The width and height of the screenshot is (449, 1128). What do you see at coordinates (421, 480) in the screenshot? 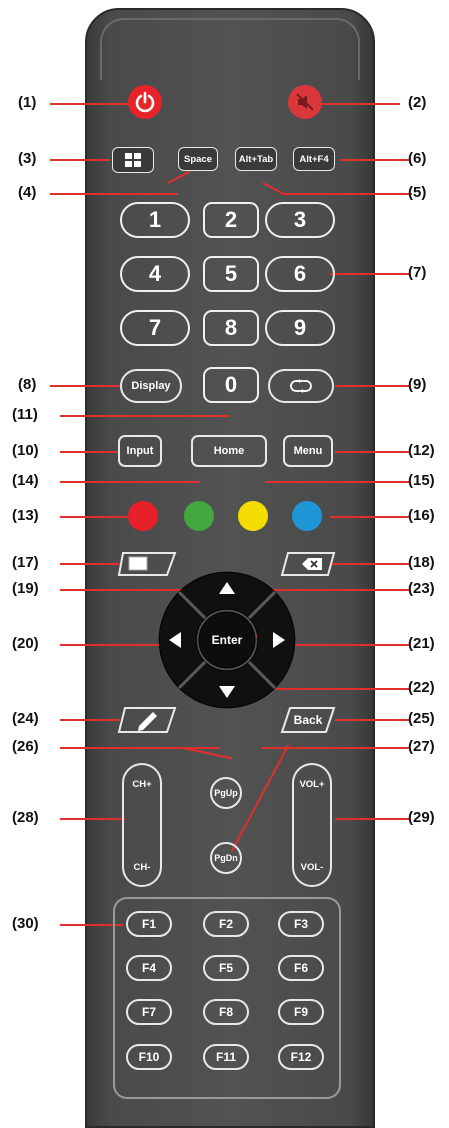
I see `callout-15: (15)` at bounding box center [421, 480].